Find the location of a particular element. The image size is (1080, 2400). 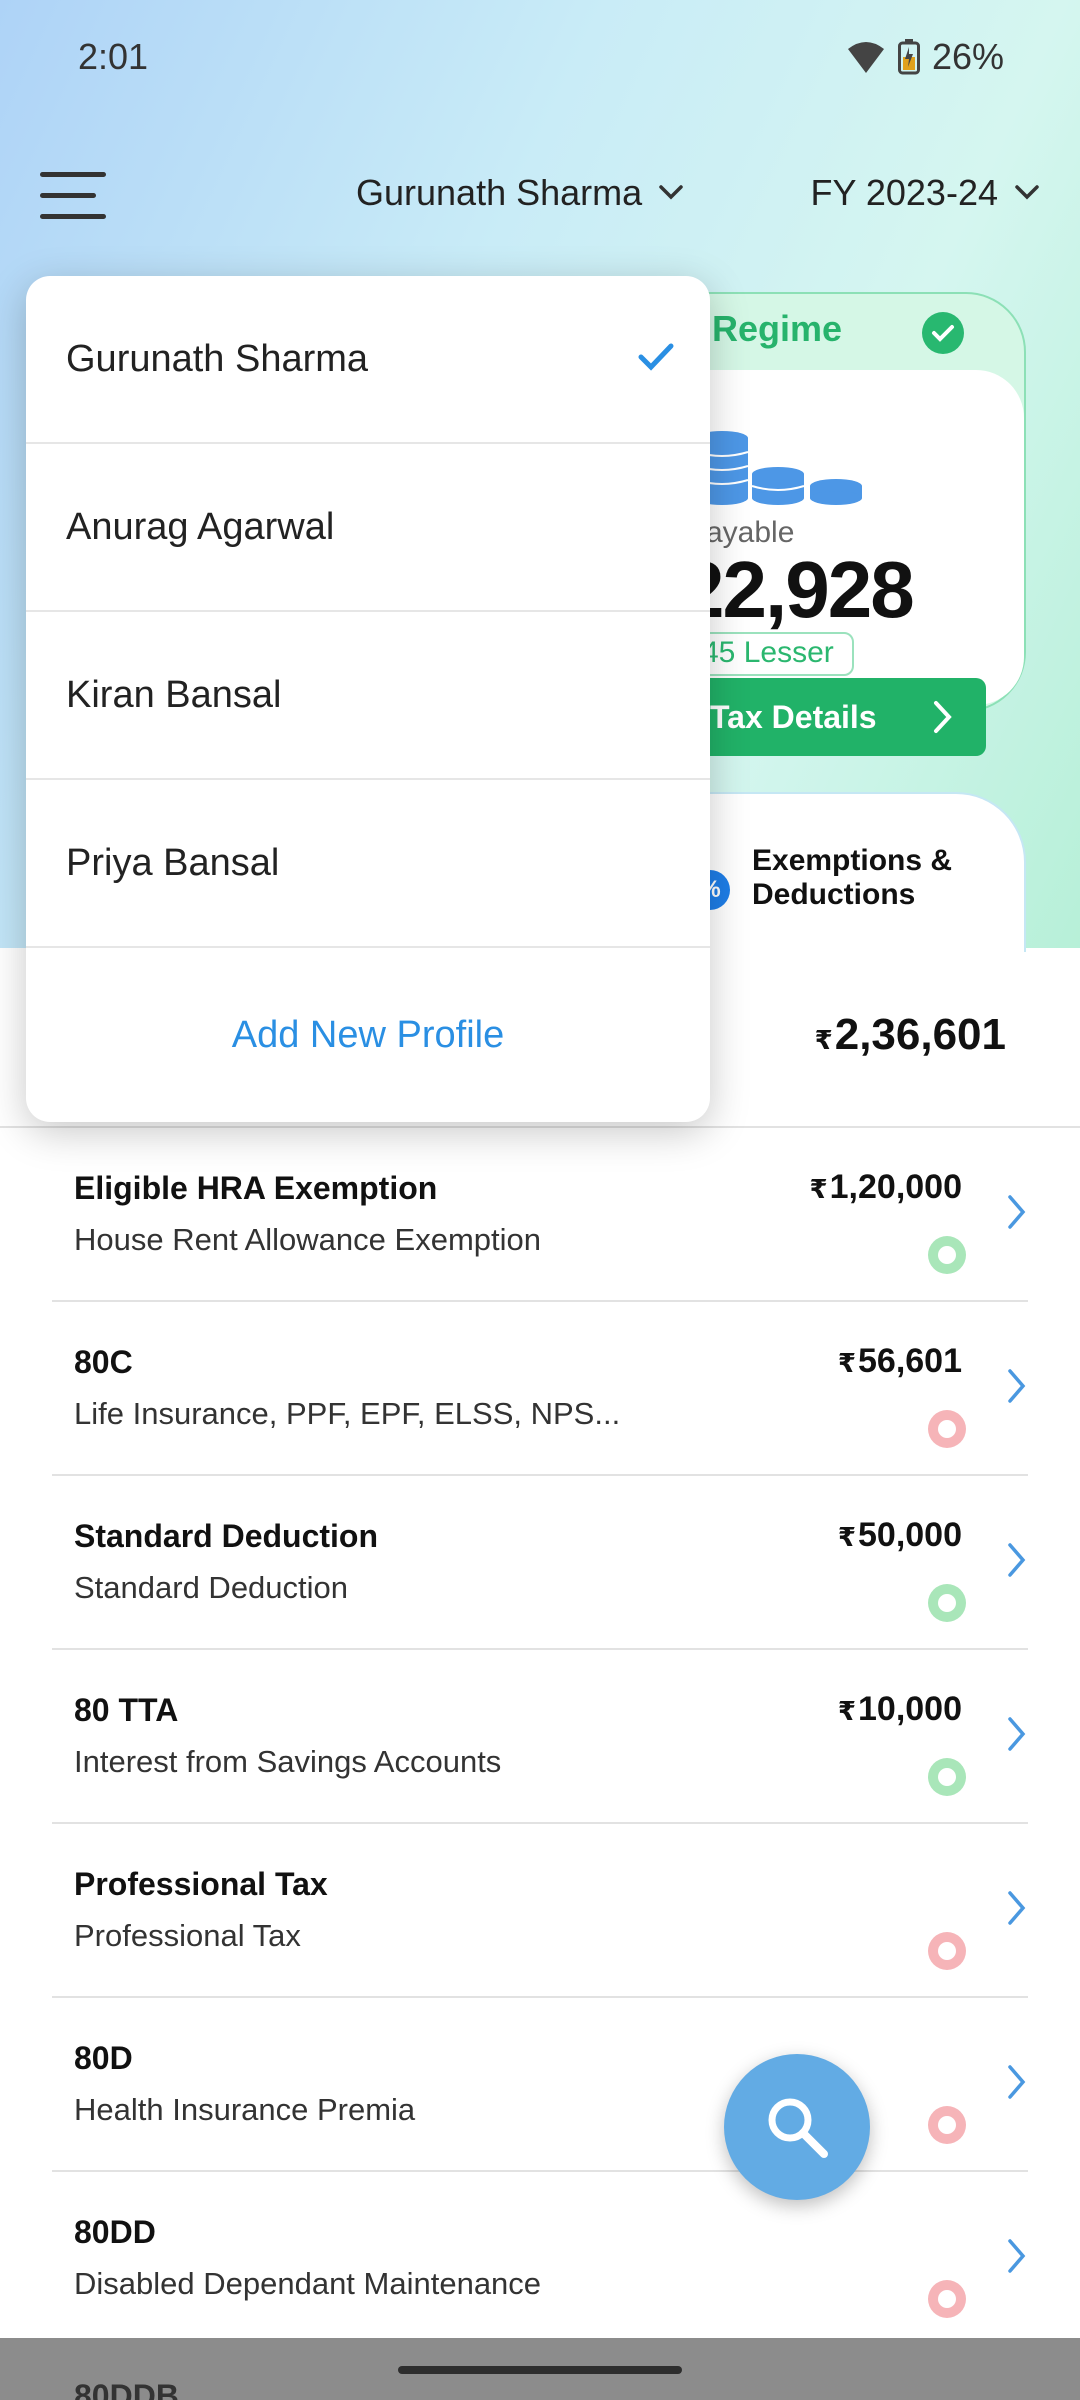

item-title: Standard Deduction is located at coordinates (226, 1536).